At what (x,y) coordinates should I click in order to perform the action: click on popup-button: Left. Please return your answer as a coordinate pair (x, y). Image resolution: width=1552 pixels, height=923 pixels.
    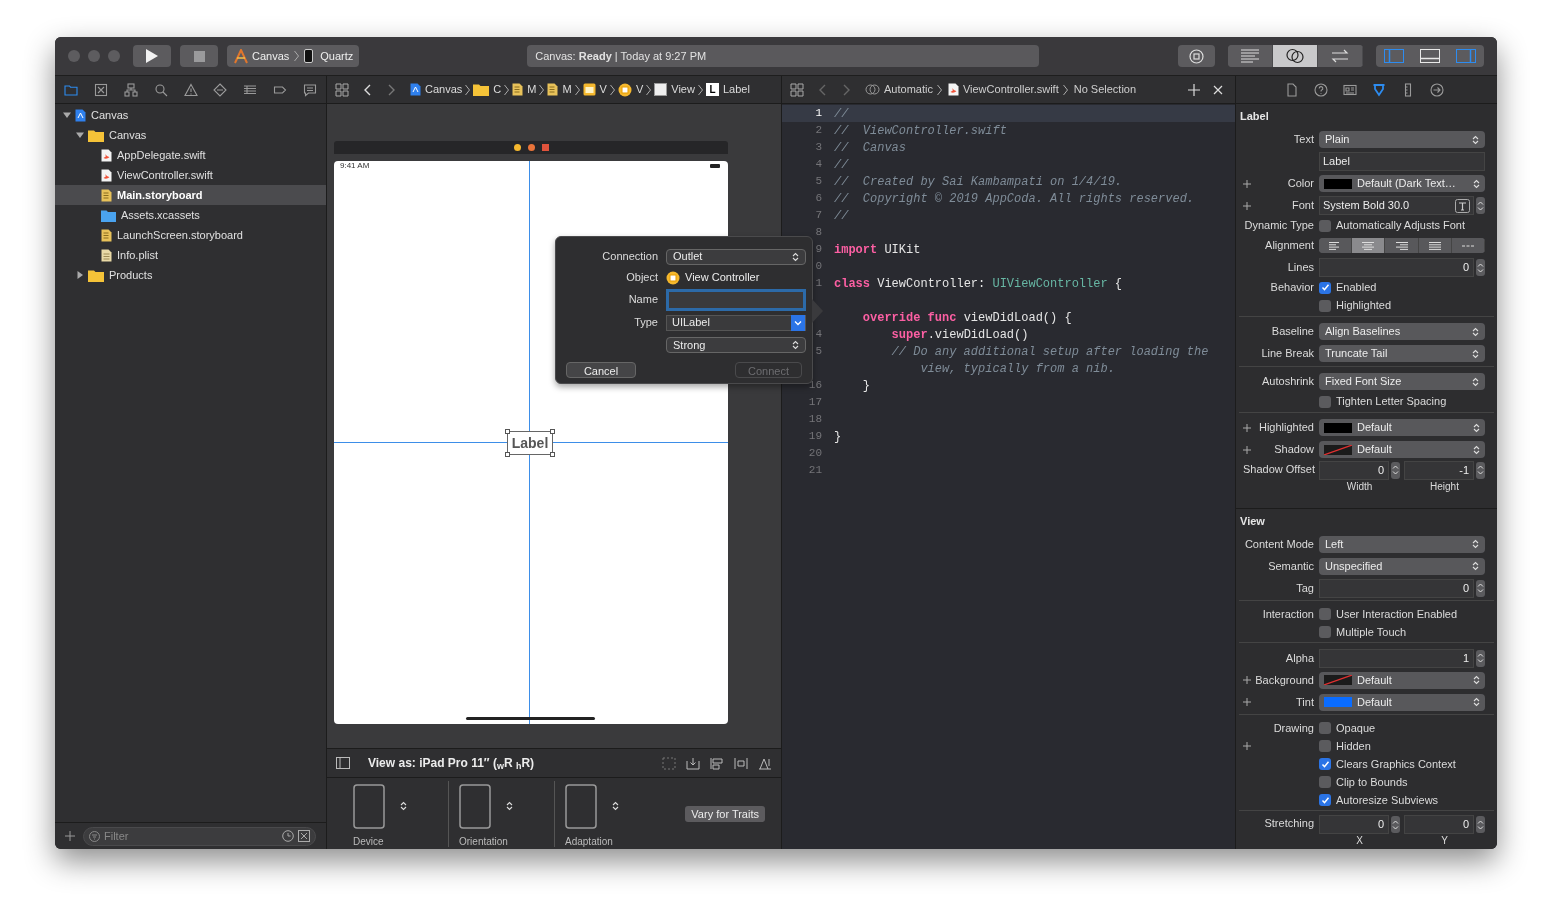
    Looking at the image, I should click on (1402, 544).